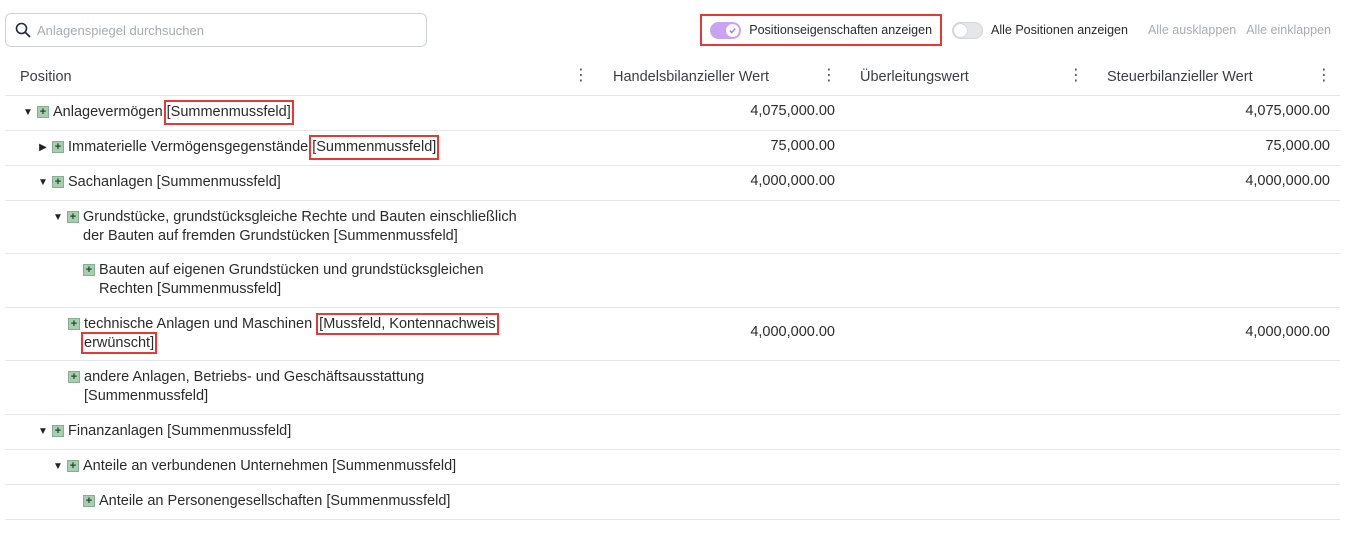 The height and width of the screenshot is (536, 1350). Describe the element at coordinates (802, 146) in the screenshot. I see `handel-value: 75,000.00` at that location.